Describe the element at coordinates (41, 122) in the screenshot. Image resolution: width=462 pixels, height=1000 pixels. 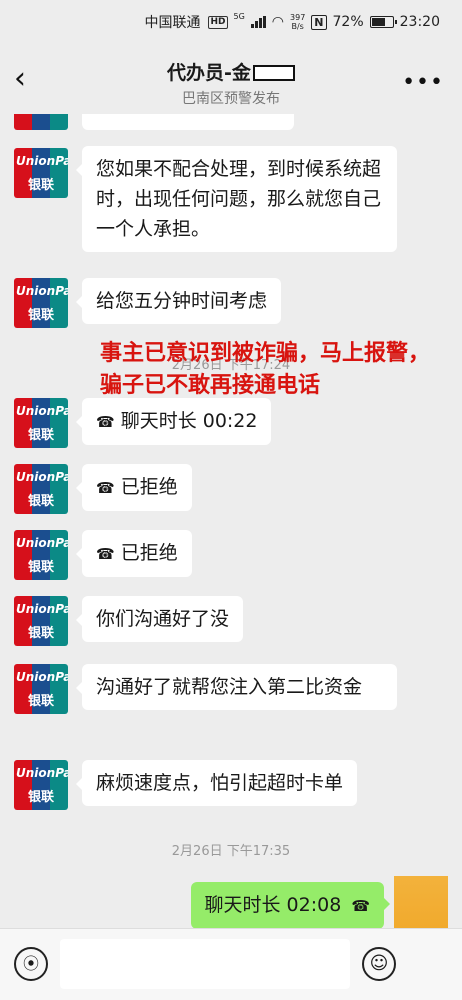
I see `avatar` at that location.